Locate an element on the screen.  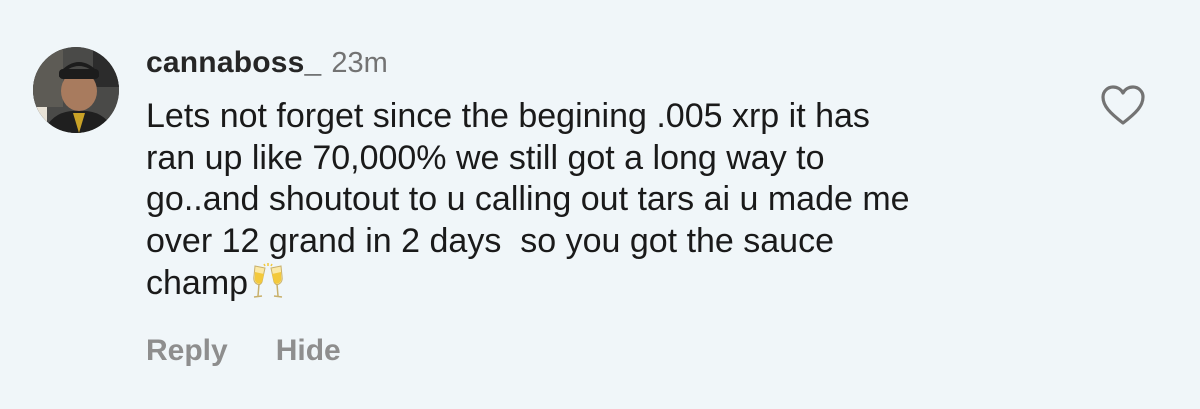
reply-button: Reply is located at coordinates (187, 351).